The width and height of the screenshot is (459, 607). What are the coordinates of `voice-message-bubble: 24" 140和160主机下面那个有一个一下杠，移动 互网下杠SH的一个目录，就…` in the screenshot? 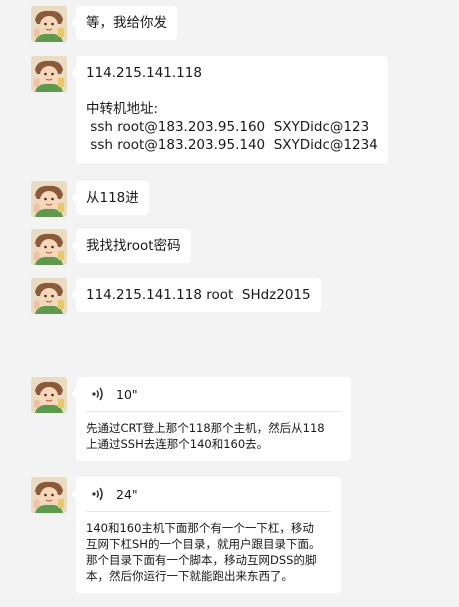 It's located at (206, 535).